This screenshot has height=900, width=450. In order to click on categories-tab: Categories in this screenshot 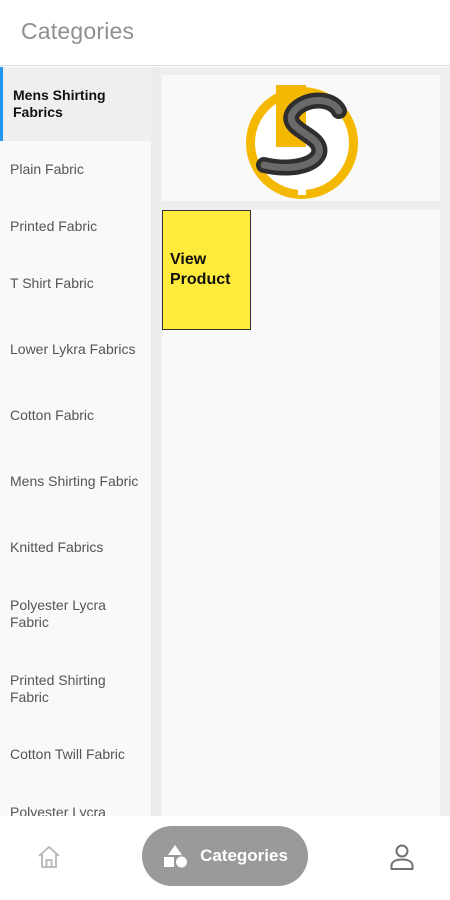, I will do `click(225, 856)`.